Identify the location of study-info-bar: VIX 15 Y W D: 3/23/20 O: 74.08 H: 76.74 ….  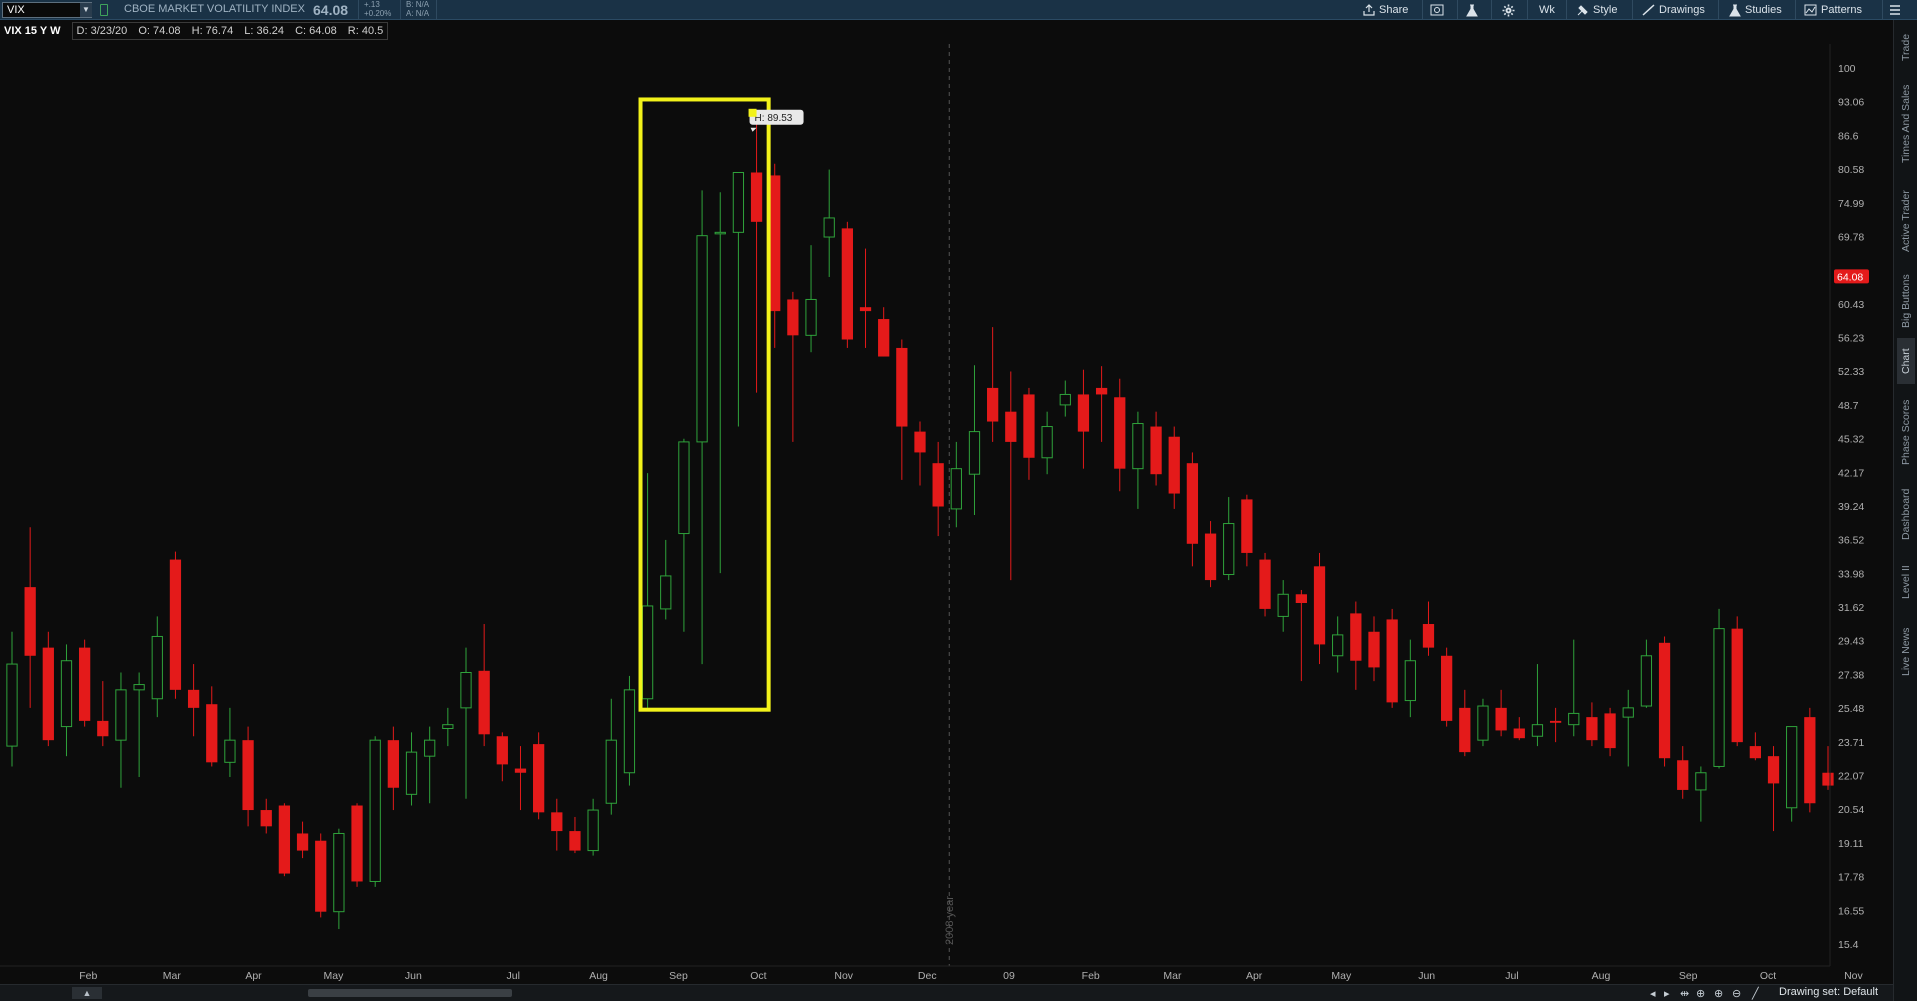
(198, 31).